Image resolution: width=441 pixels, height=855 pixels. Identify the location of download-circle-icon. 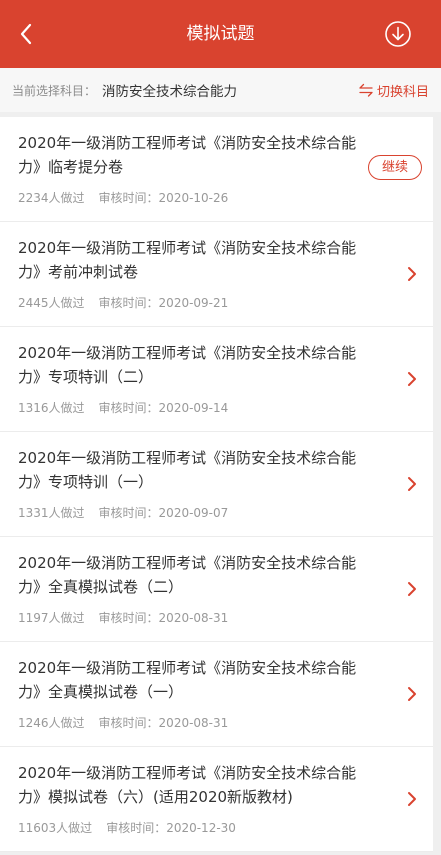
(398, 34).